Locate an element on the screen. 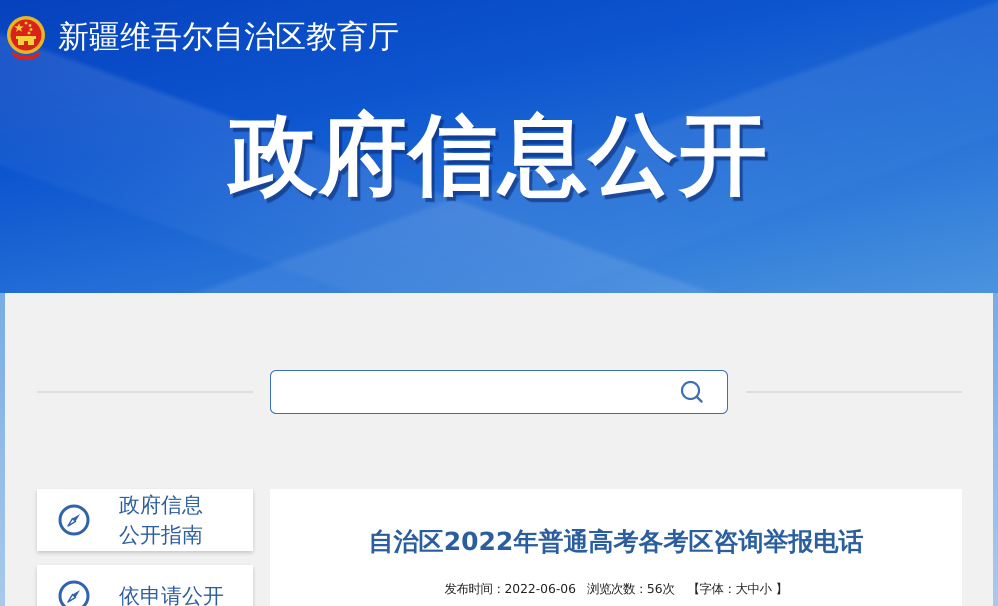 The width and height of the screenshot is (998, 606). sidebar-item-label: 依申请公开 is located at coordinates (171, 594).